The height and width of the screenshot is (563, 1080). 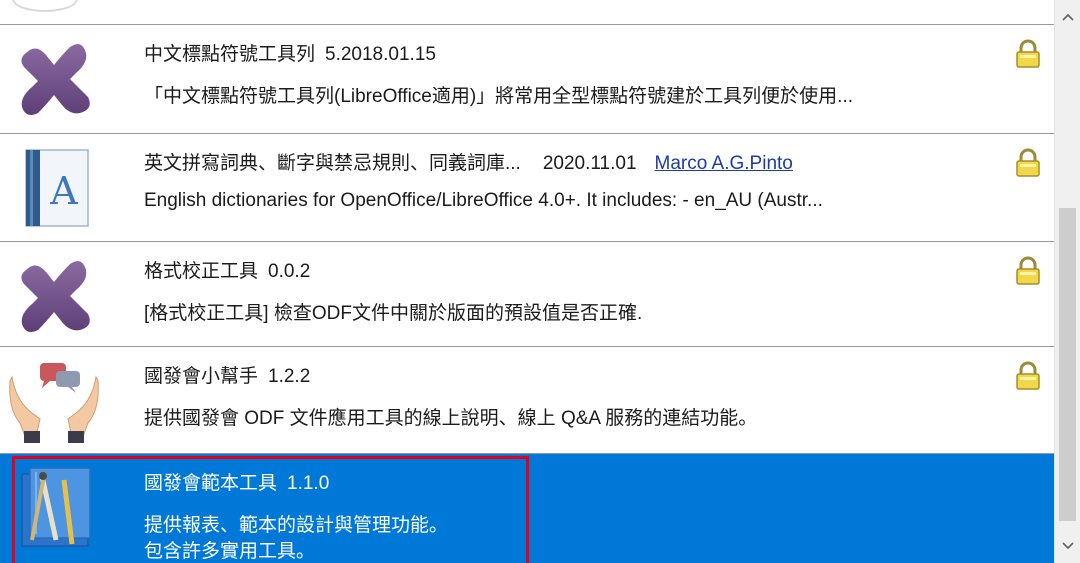 I want to click on vertical-scrollbar, so click(x=1067, y=281).